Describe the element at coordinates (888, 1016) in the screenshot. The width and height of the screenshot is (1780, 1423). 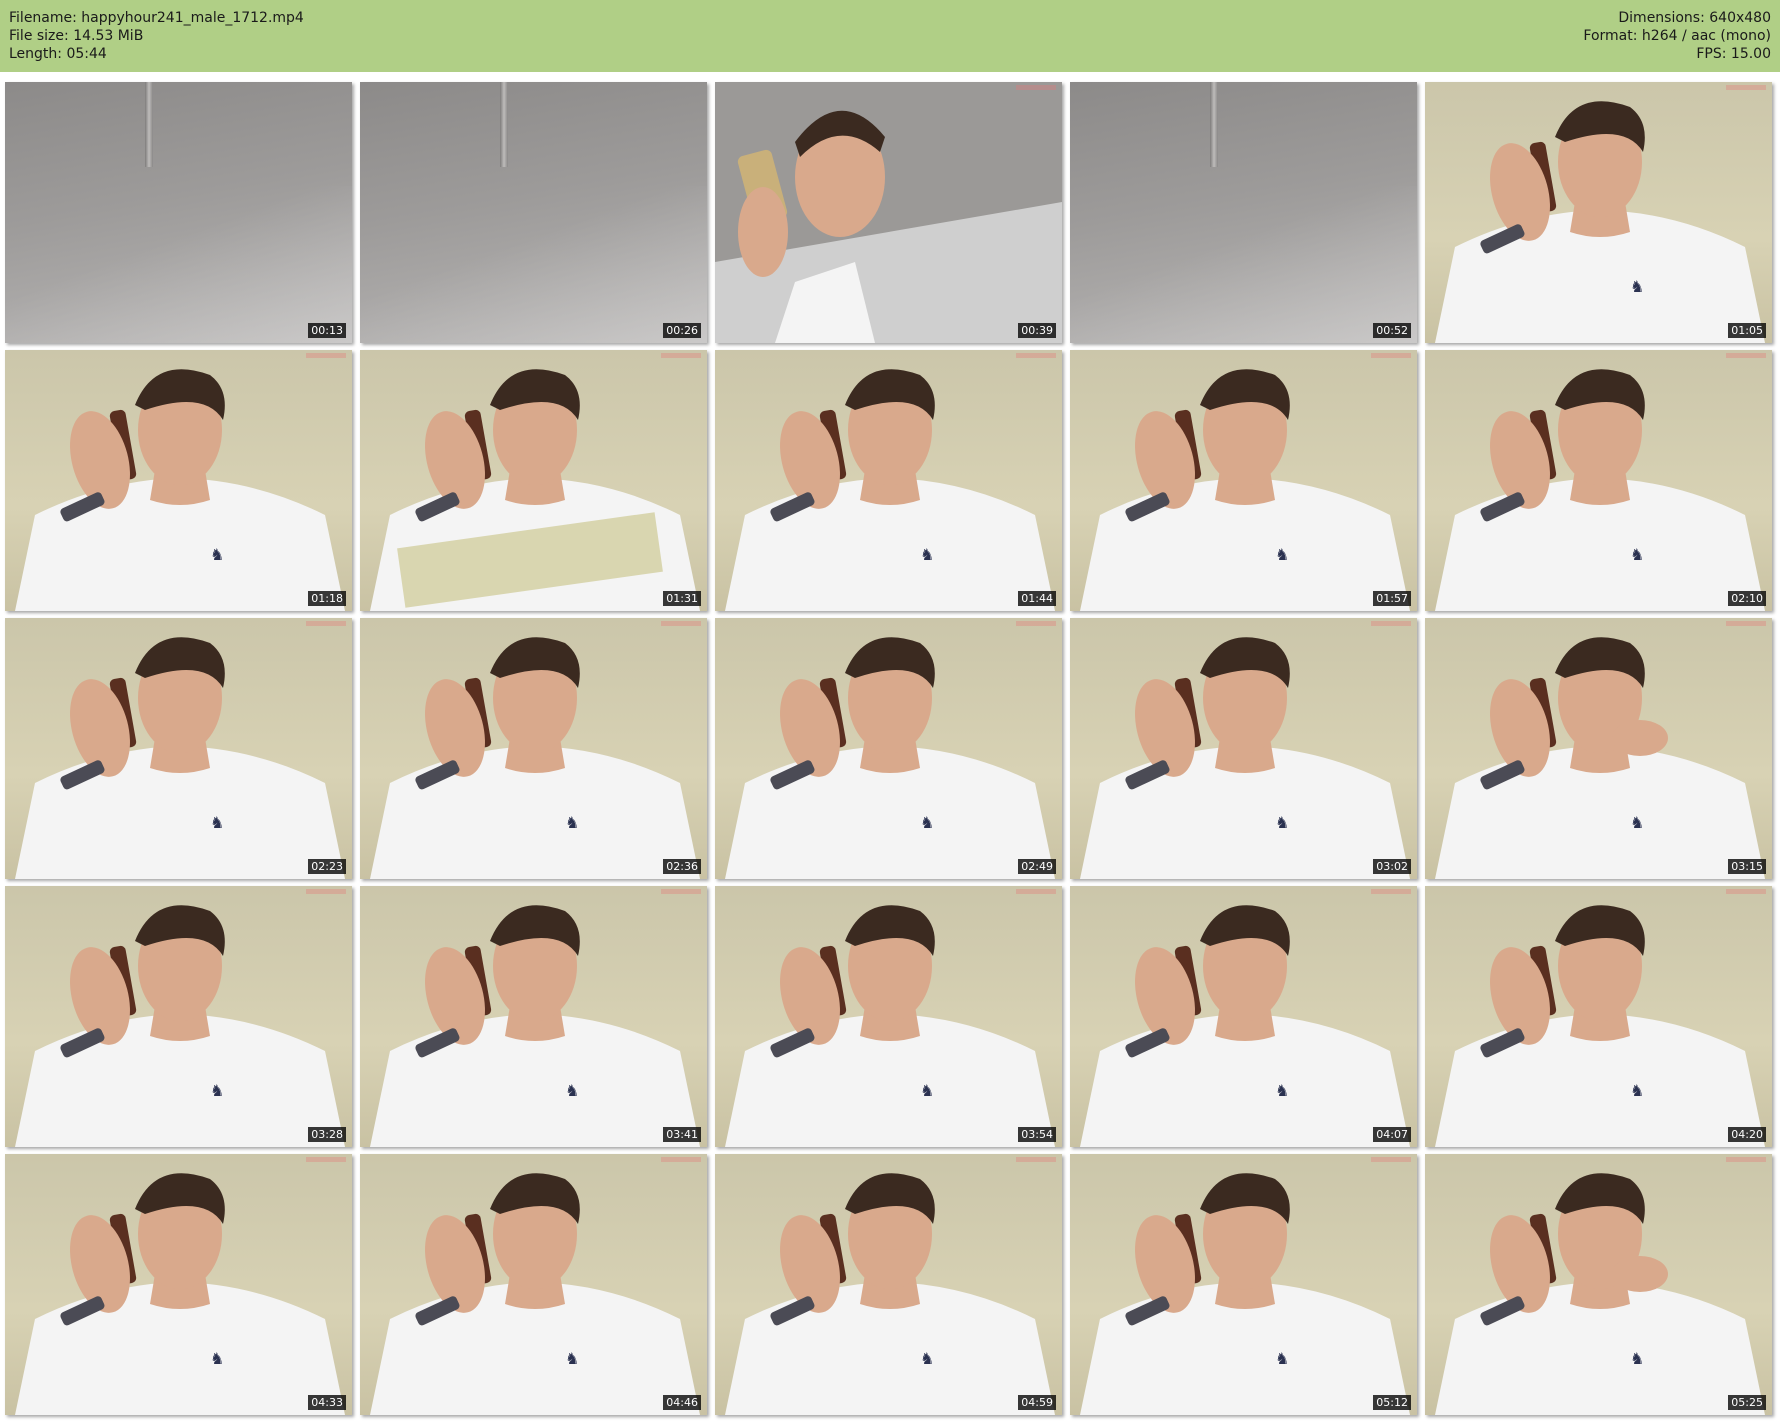
I see `video-thumbnail: ♞ 03:54` at that location.